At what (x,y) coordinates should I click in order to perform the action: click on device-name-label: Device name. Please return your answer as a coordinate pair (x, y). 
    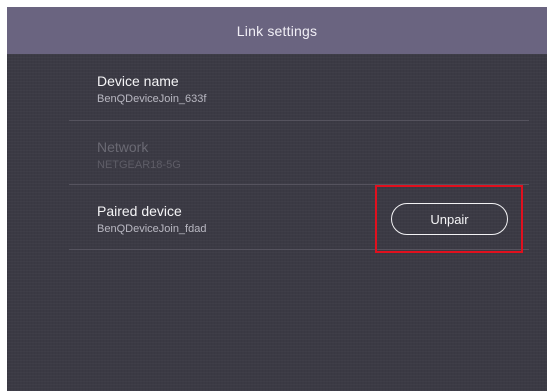
    Looking at the image, I should click on (138, 81).